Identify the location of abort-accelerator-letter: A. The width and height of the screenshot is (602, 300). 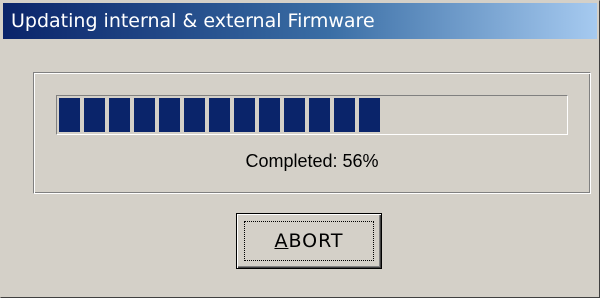
(281, 241).